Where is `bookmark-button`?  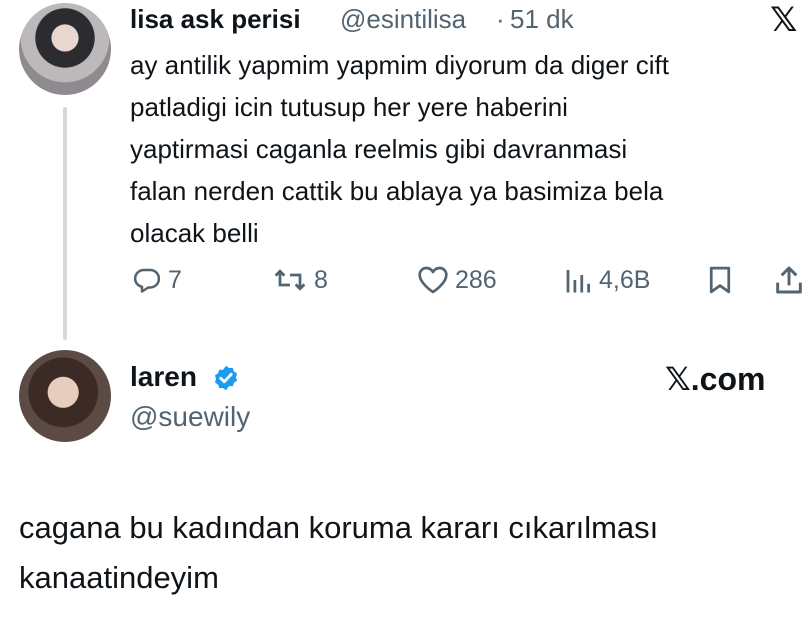
bookmark-button is located at coordinates (720, 280).